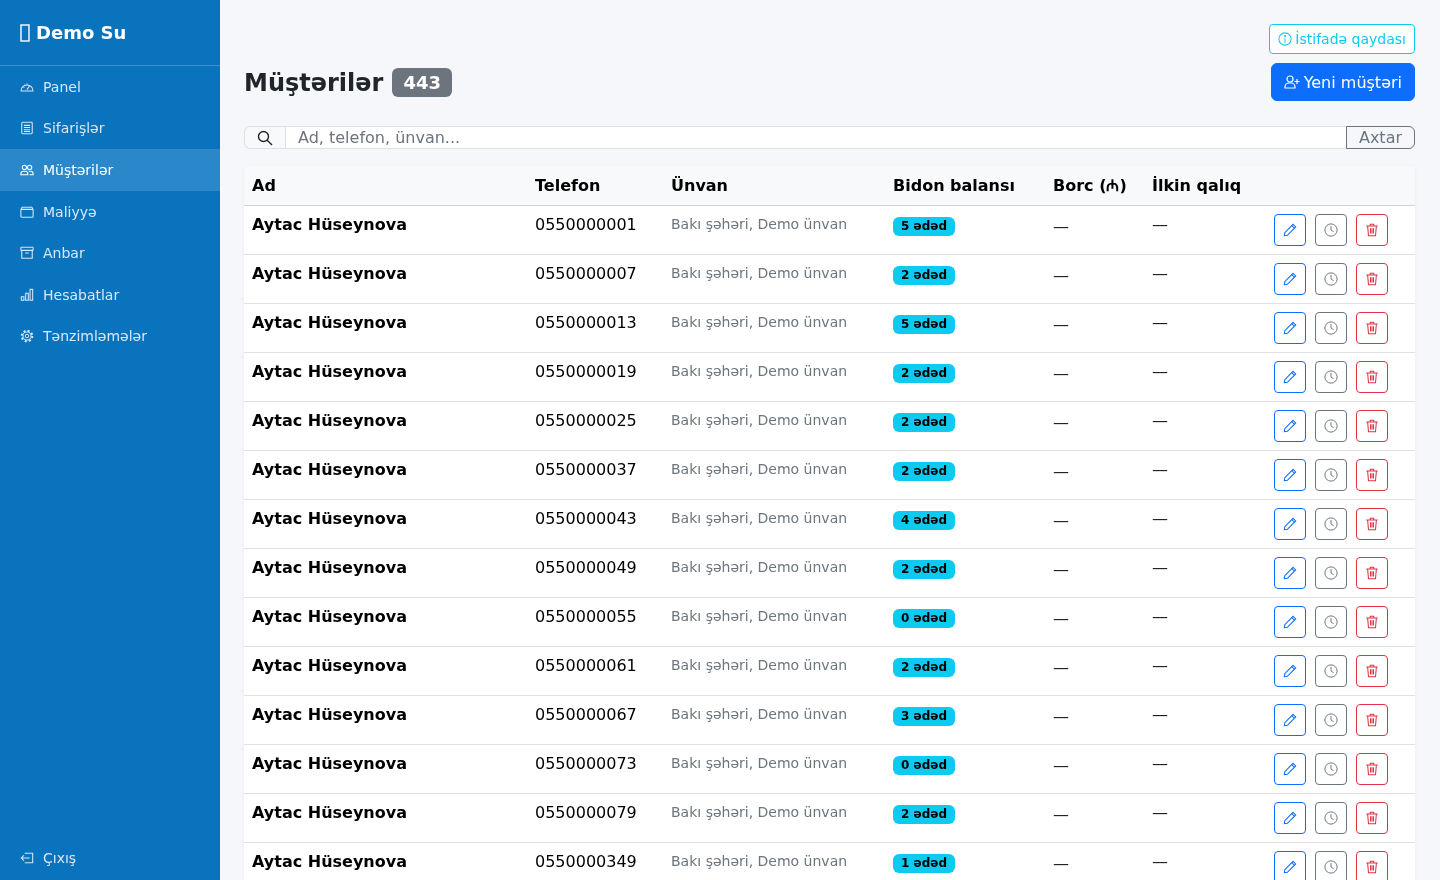 The image size is (1440, 880). I want to click on nav-item: Anbar, so click(110, 253).